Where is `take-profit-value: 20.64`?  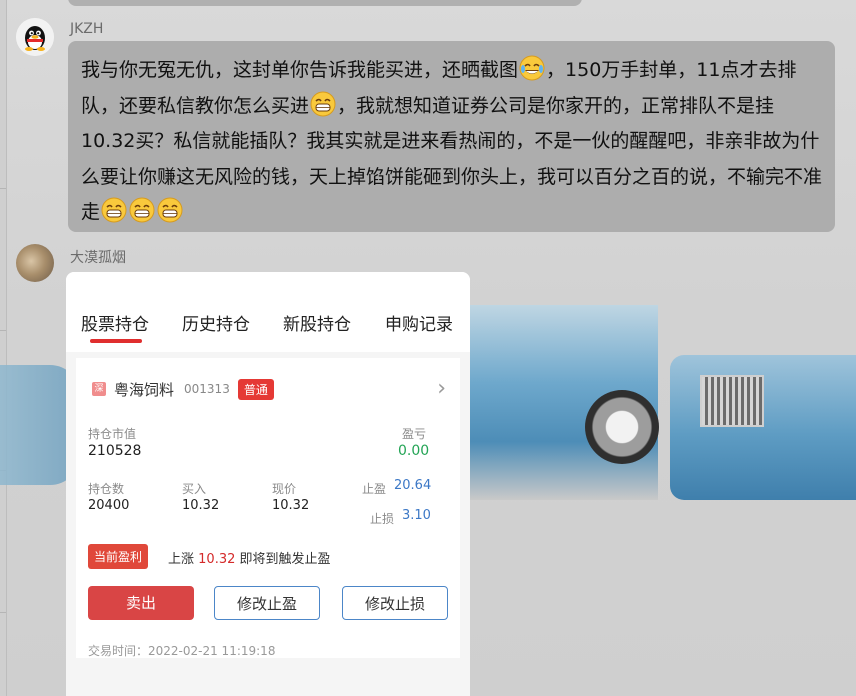
take-profit-value: 20.64 is located at coordinates (413, 485).